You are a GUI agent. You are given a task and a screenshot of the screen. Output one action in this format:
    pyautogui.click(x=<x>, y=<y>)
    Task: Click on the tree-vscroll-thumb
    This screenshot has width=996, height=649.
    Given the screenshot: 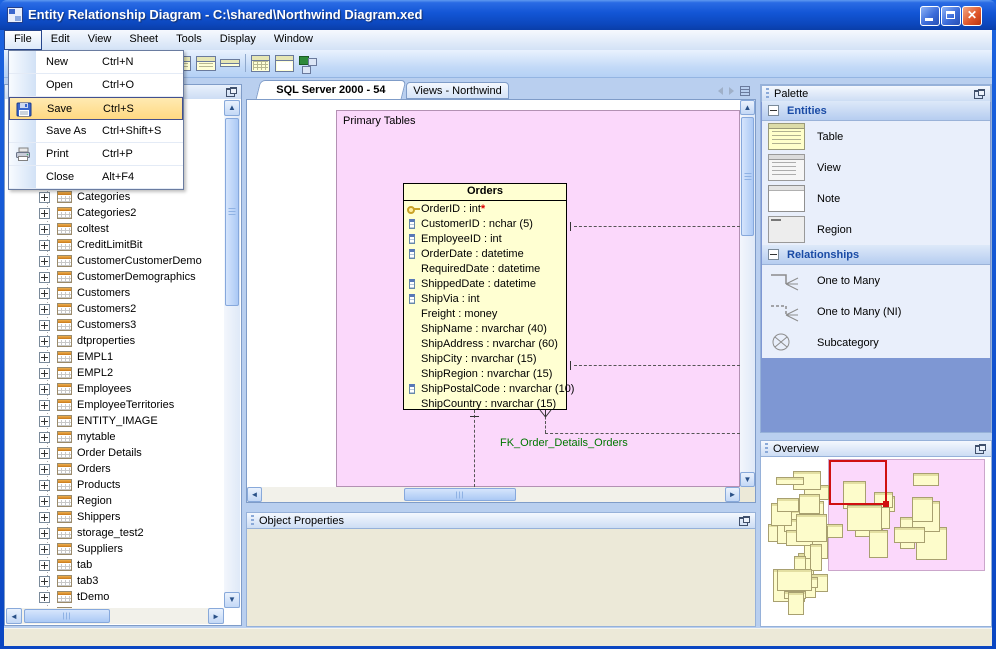 What is the action you would take?
    pyautogui.click(x=232, y=212)
    